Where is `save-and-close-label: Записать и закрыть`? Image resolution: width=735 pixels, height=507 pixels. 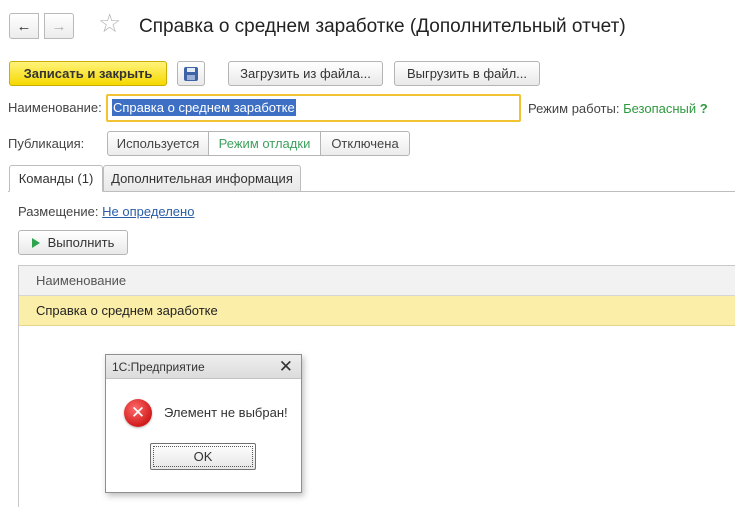
save-and-close-label: Записать и закрыть is located at coordinates (88, 73).